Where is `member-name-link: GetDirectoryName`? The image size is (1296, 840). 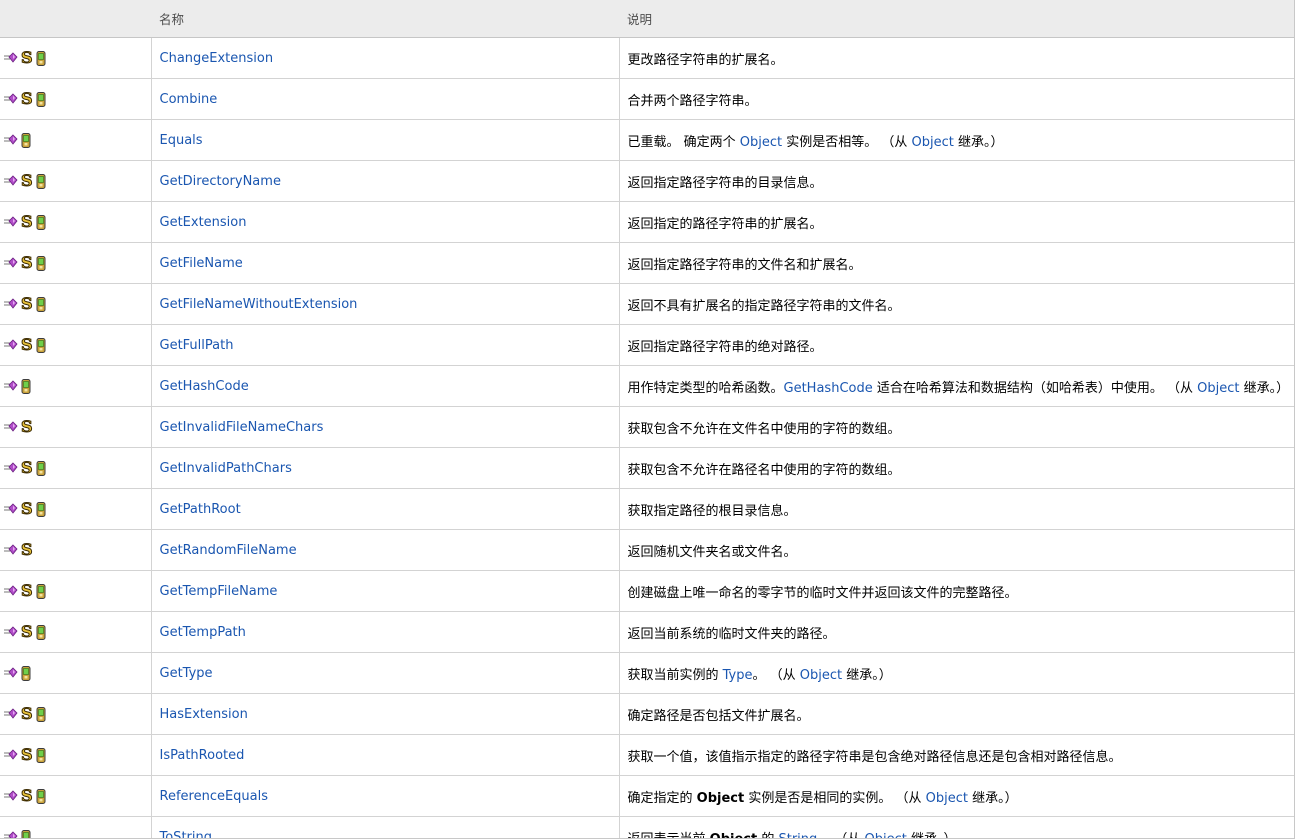 member-name-link: GetDirectoryName is located at coordinates (220, 181).